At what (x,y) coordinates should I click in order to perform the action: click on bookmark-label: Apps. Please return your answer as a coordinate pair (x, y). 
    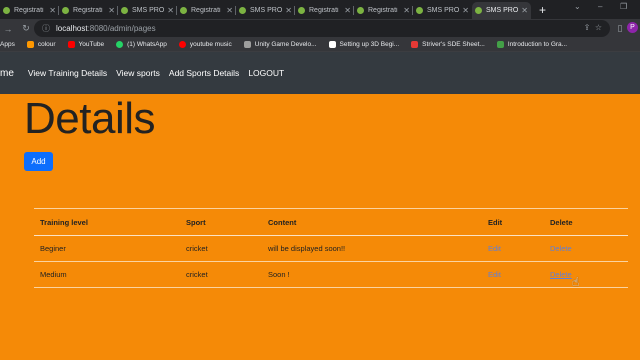
    Looking at the image, I should click on (7, 44).